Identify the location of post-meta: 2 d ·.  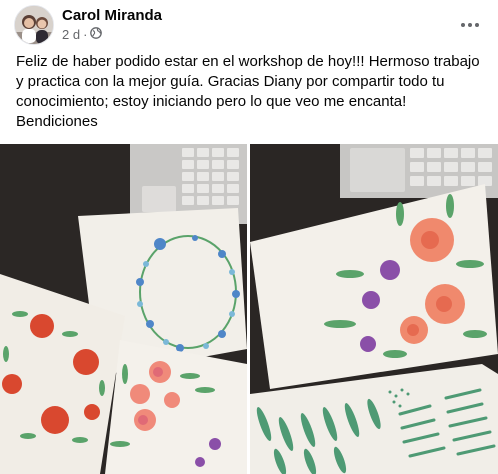
(82, 34).